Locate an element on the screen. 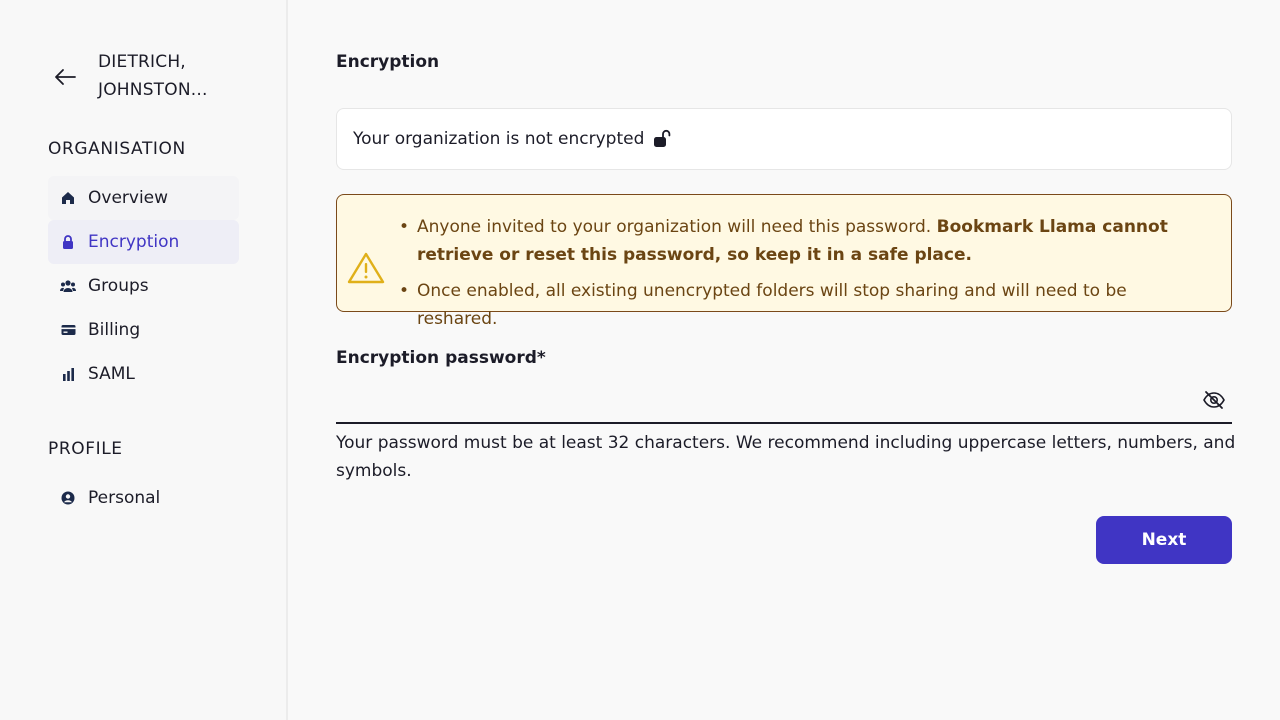  sidebar-item-label: Groups is located at coordinates (118, 286).